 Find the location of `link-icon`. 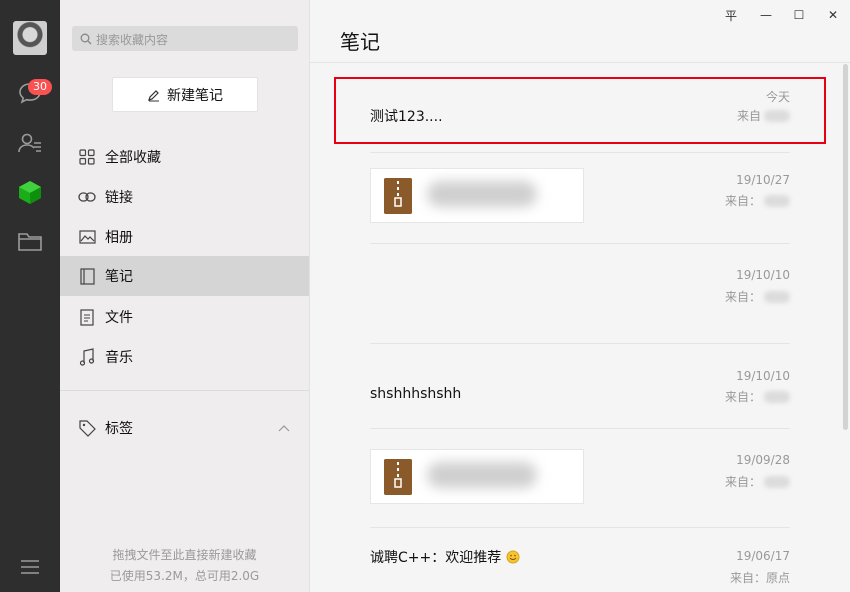

link-icon is located at coordinates (87, 197).